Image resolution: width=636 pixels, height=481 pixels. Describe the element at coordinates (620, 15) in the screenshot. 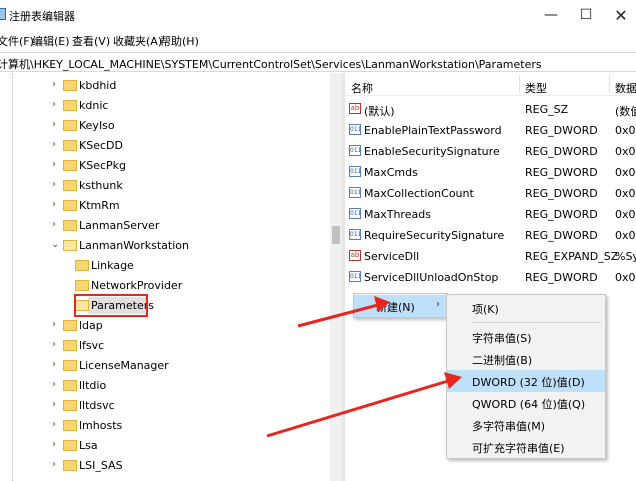

I see `close-button: ✕` at that location.